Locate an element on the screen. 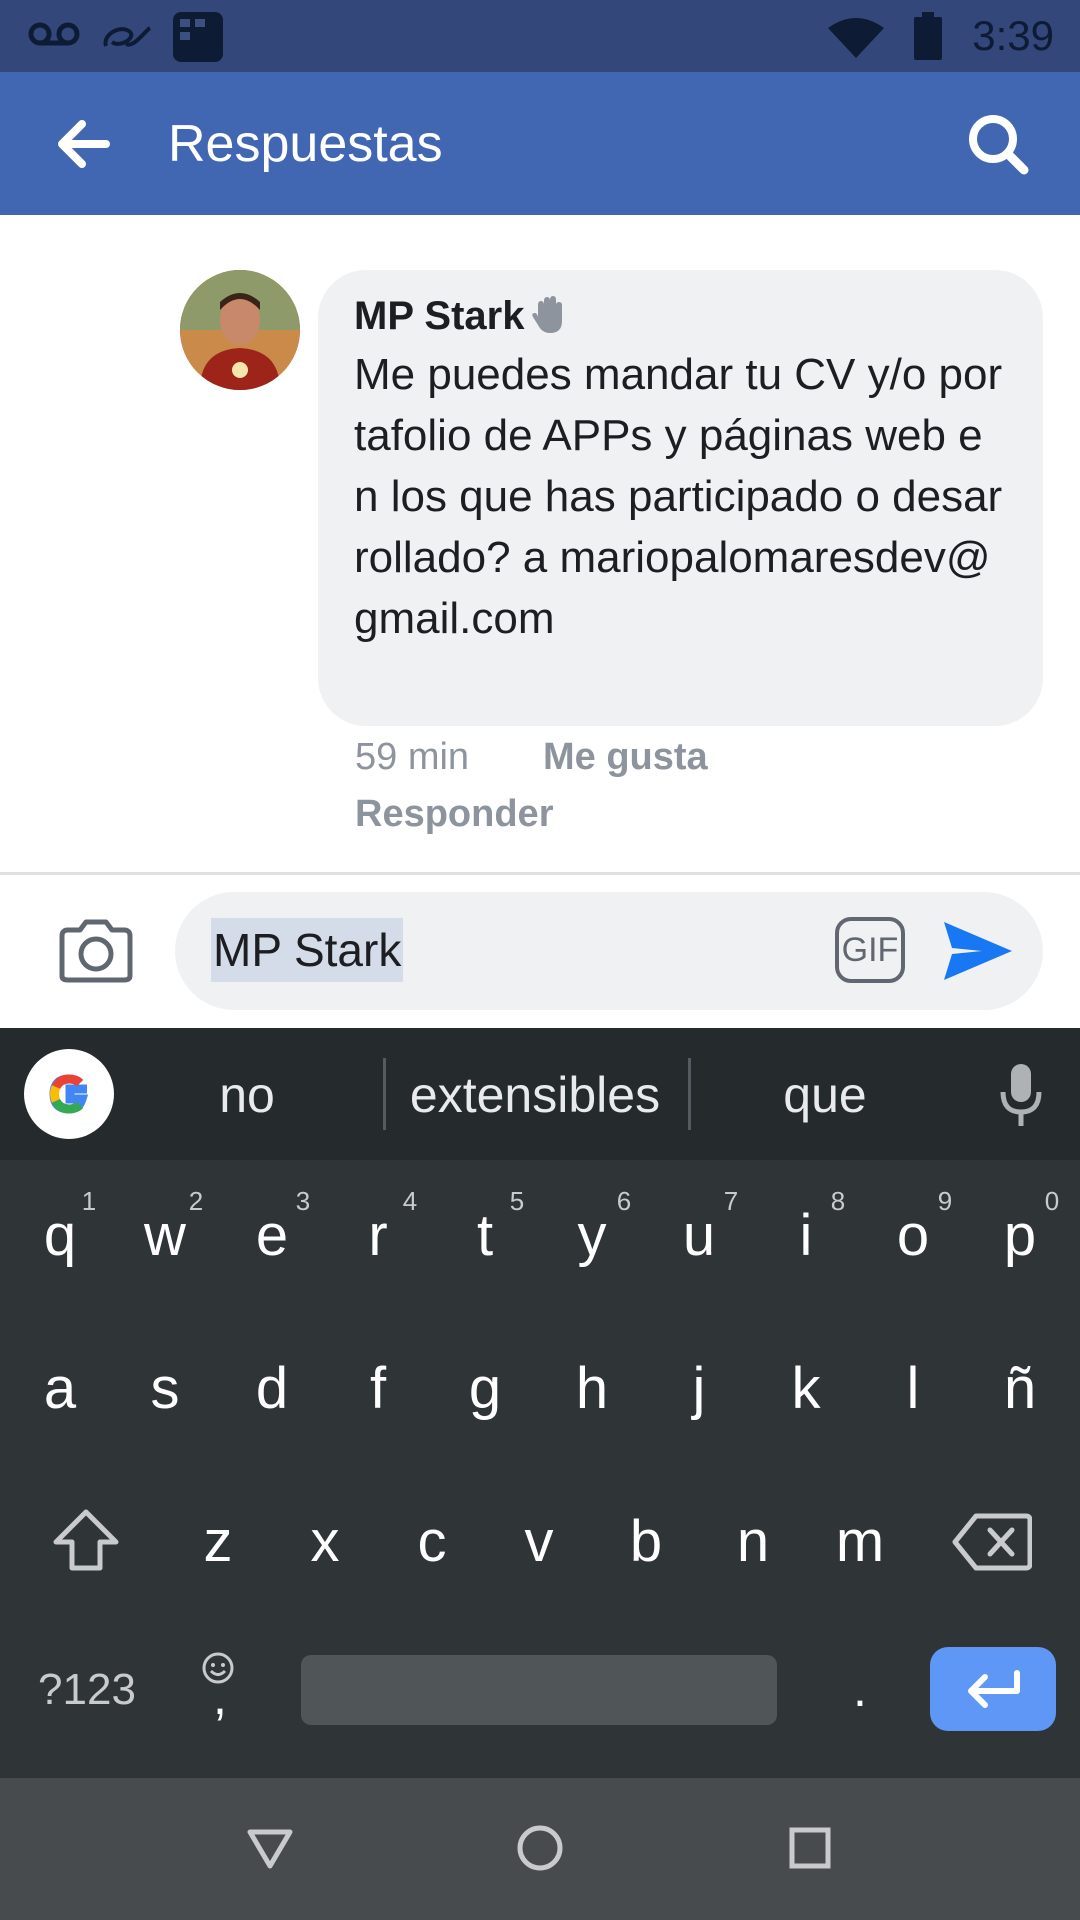 The height and width of the screenshot is (1920, 1080). wifi-icon is located at coordinates (856, 38).